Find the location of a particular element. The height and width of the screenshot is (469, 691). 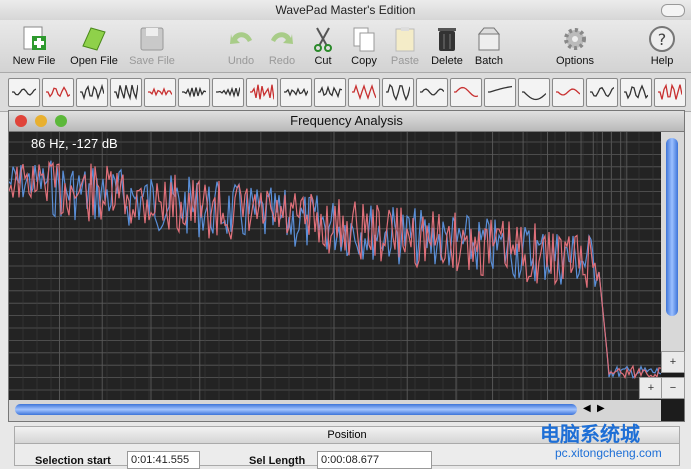

toolbar-toggle-button is located at coordinates (673, 10).